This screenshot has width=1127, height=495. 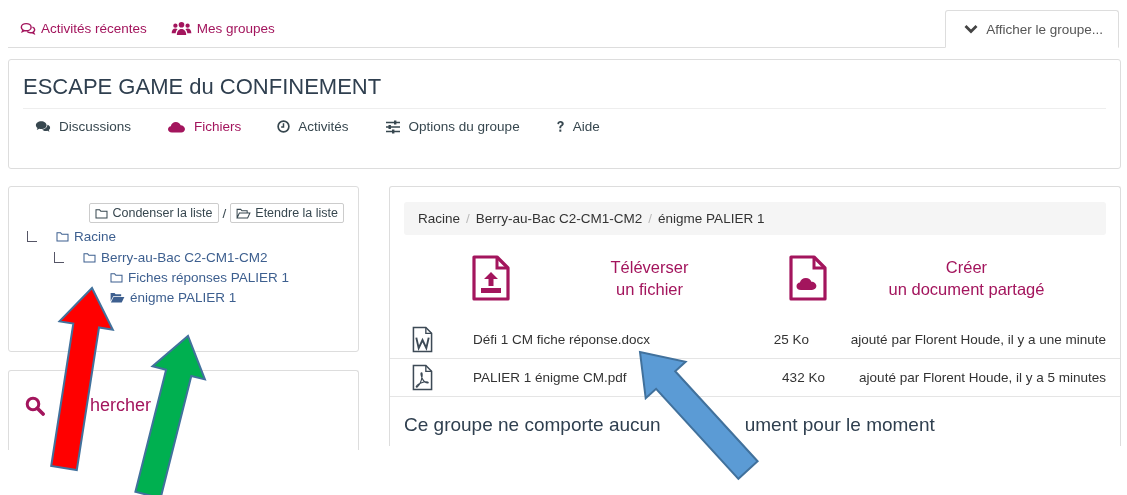 I want to click on users-icon, so click(x=181, y=28).